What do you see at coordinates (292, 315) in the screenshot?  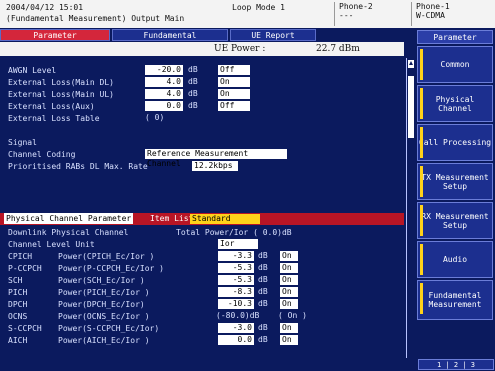 I see `channel-state: ( On )` at bounding box center [292, 315].